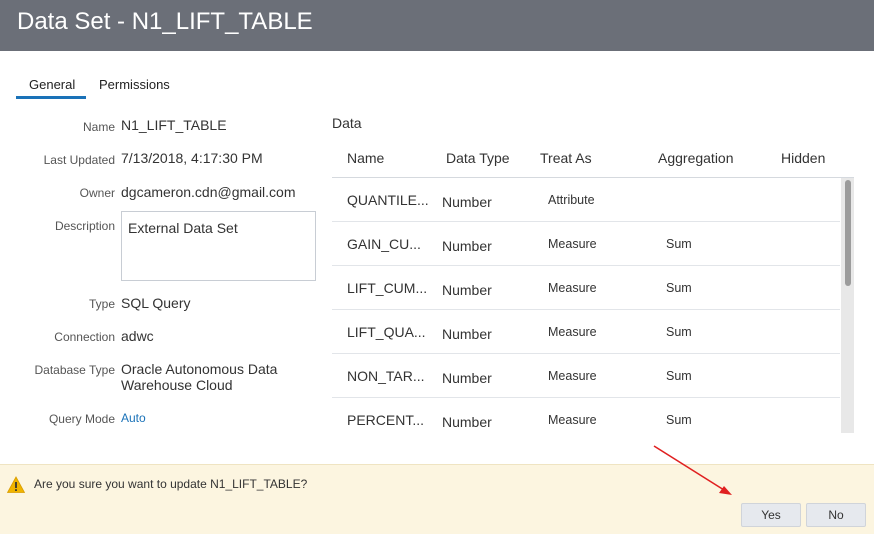 This screenshot has width=874, height=534. What do you see at coordinates (165, 21) in the screenshot?
I see `dialog-title: Data Set - N1_LIFT_TABLE` at bounding box center [165, 21].